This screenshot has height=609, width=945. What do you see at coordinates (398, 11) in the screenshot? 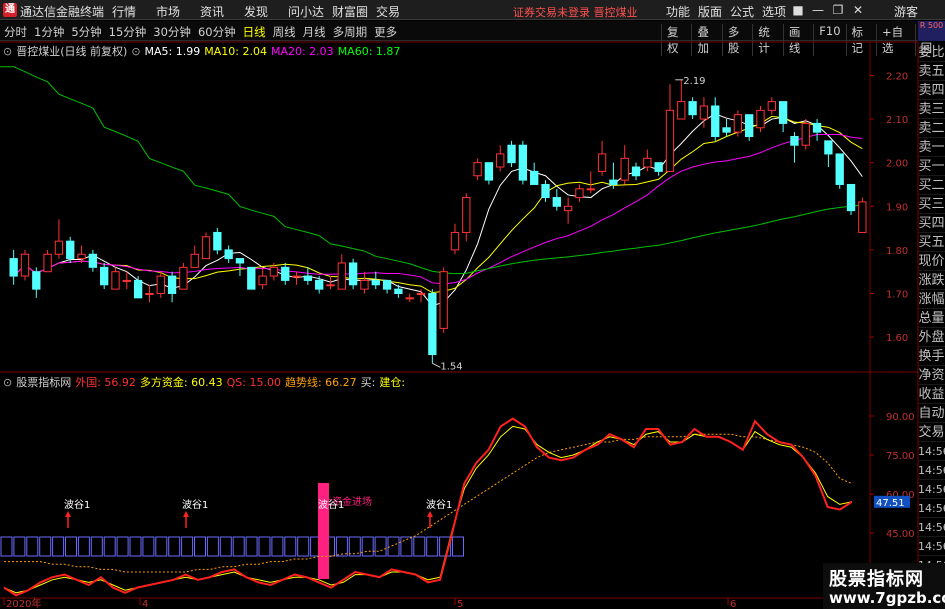
I see `menu-item-trade: 交易` at bounding box center [398, 11].